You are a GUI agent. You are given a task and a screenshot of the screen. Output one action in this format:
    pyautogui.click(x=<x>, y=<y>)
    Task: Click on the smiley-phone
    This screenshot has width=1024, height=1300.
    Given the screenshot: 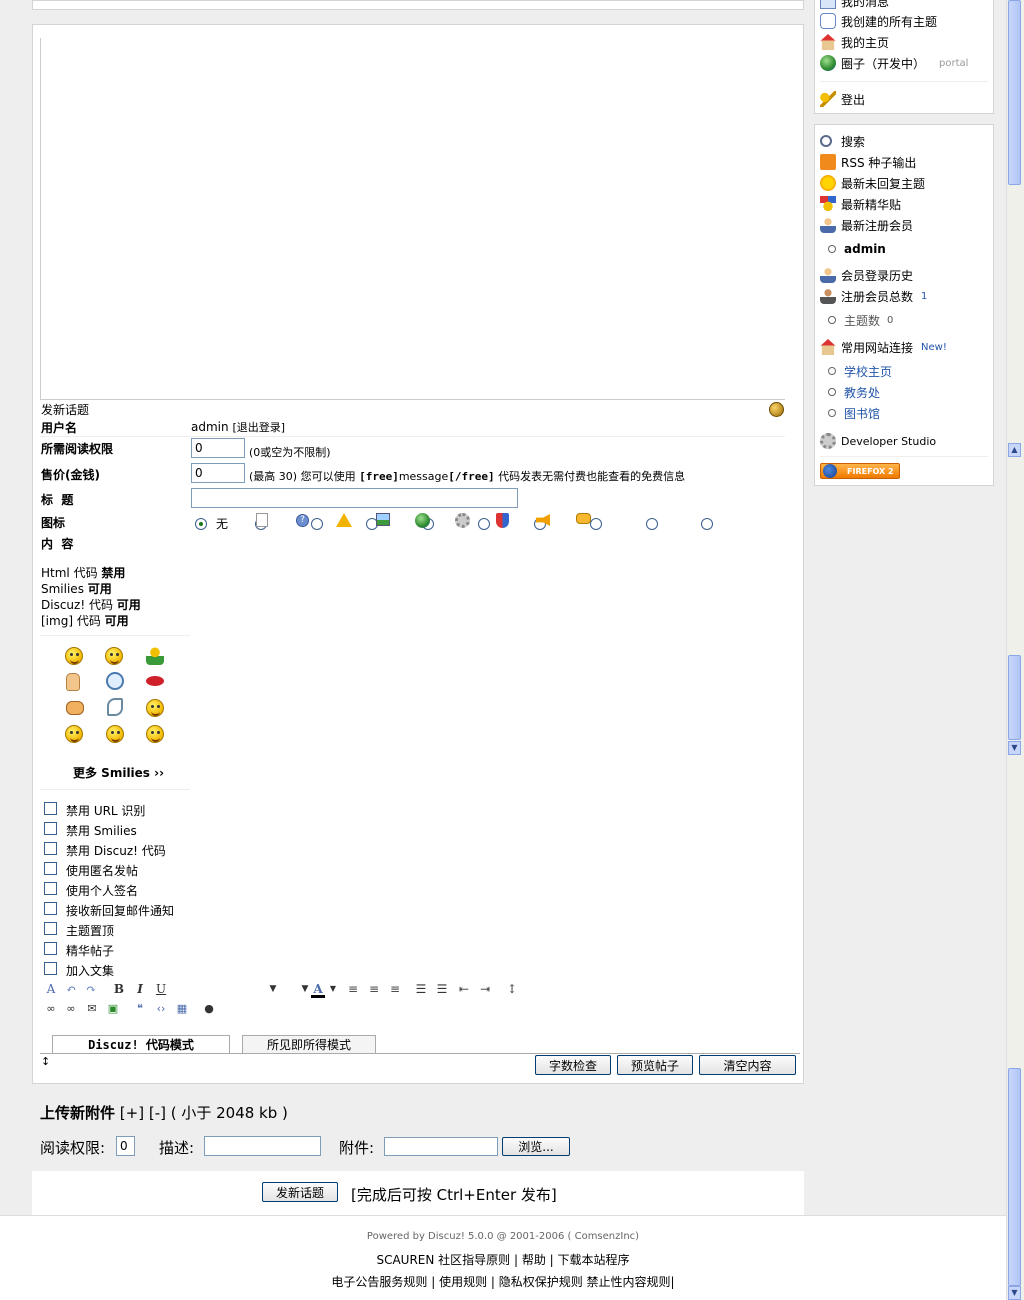 What is the action you would take?
    pyautogui.click(x=115, y=707)
    